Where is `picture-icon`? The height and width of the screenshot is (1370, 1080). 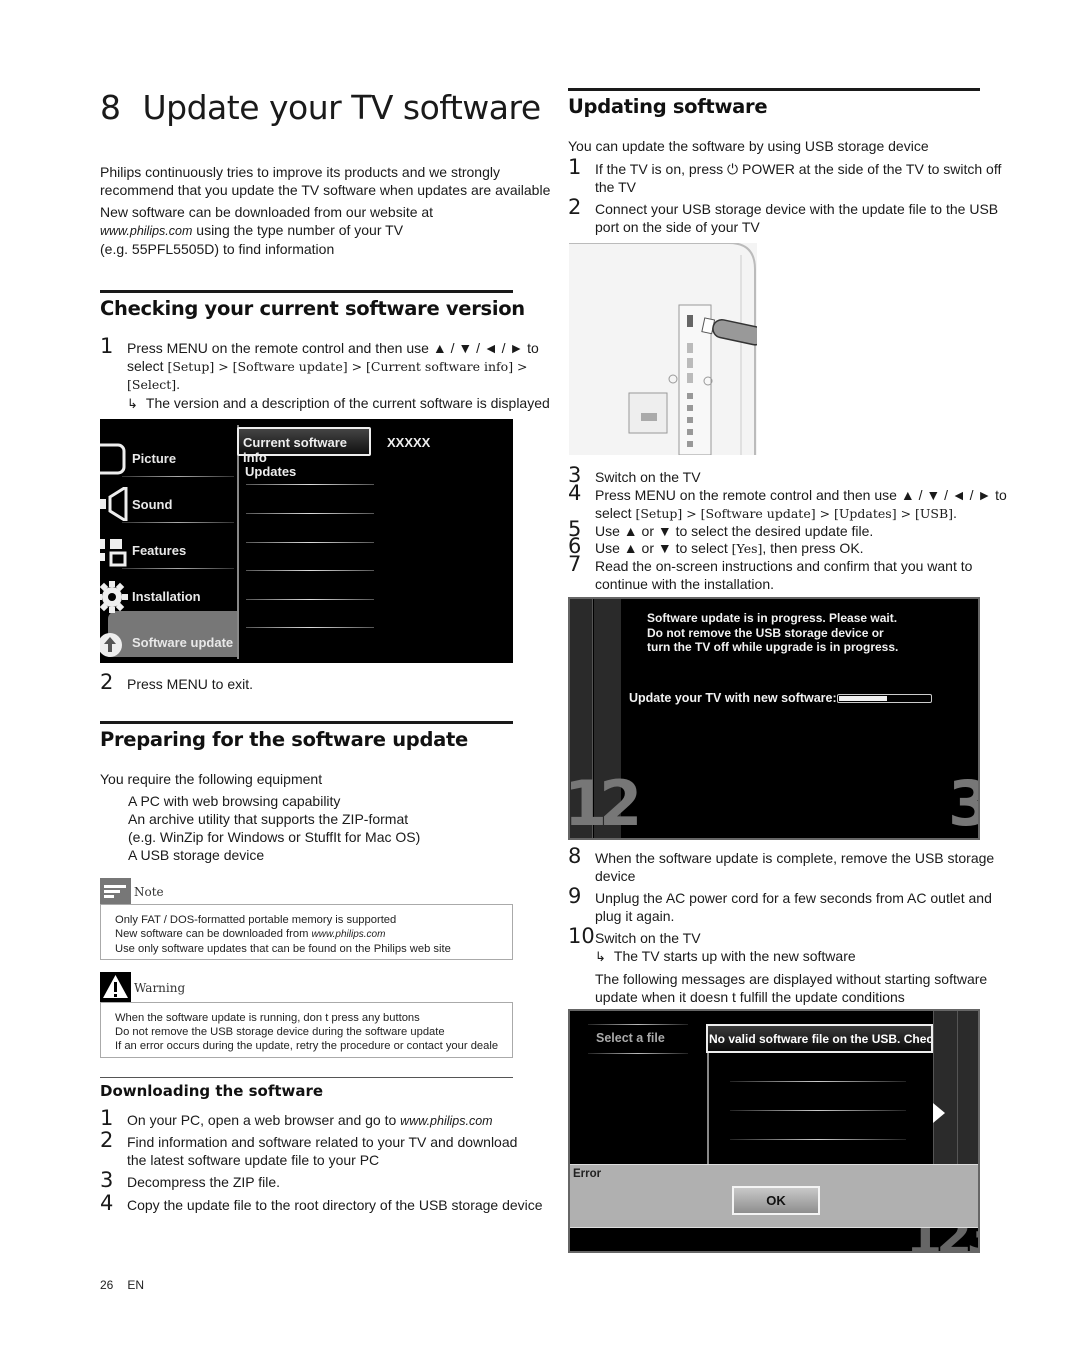
picture-icon is located at coordinates (113, 459).